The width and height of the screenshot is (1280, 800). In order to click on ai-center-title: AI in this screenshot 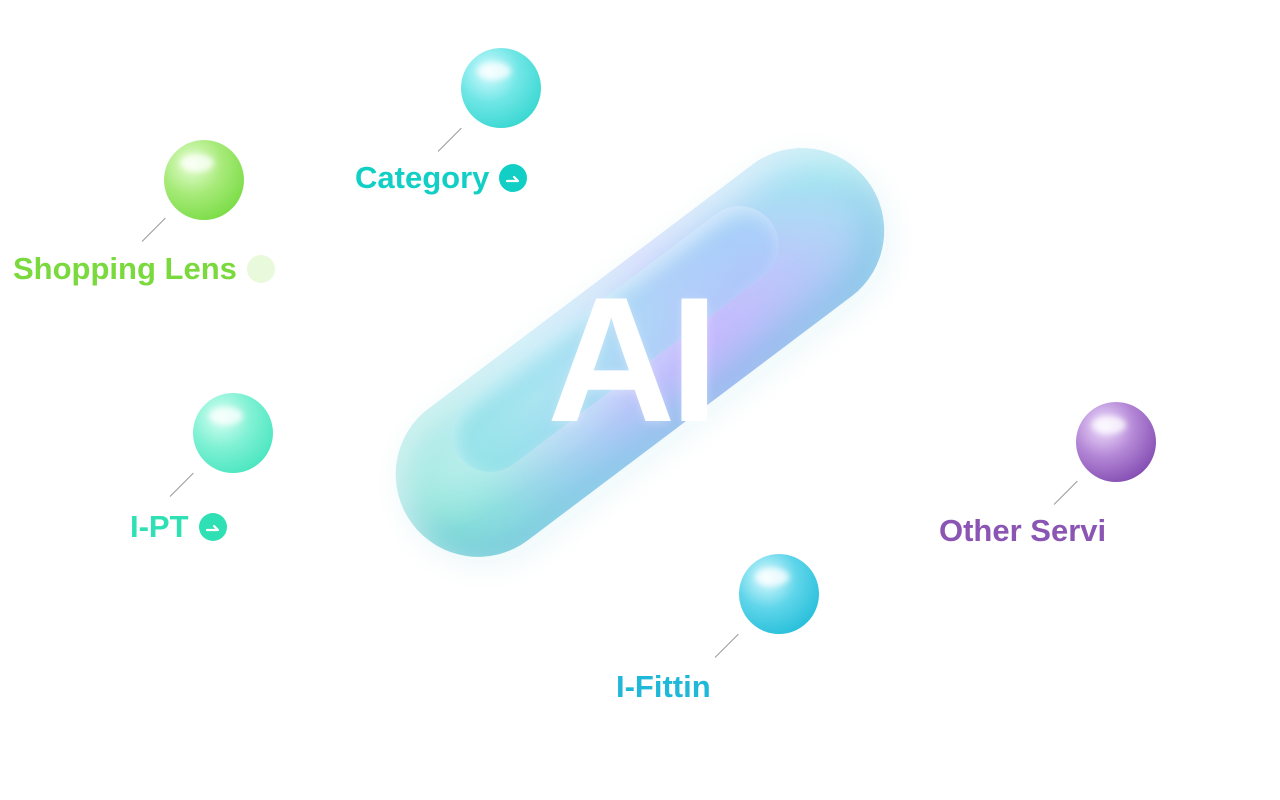, I will do `click(633, 359)`.